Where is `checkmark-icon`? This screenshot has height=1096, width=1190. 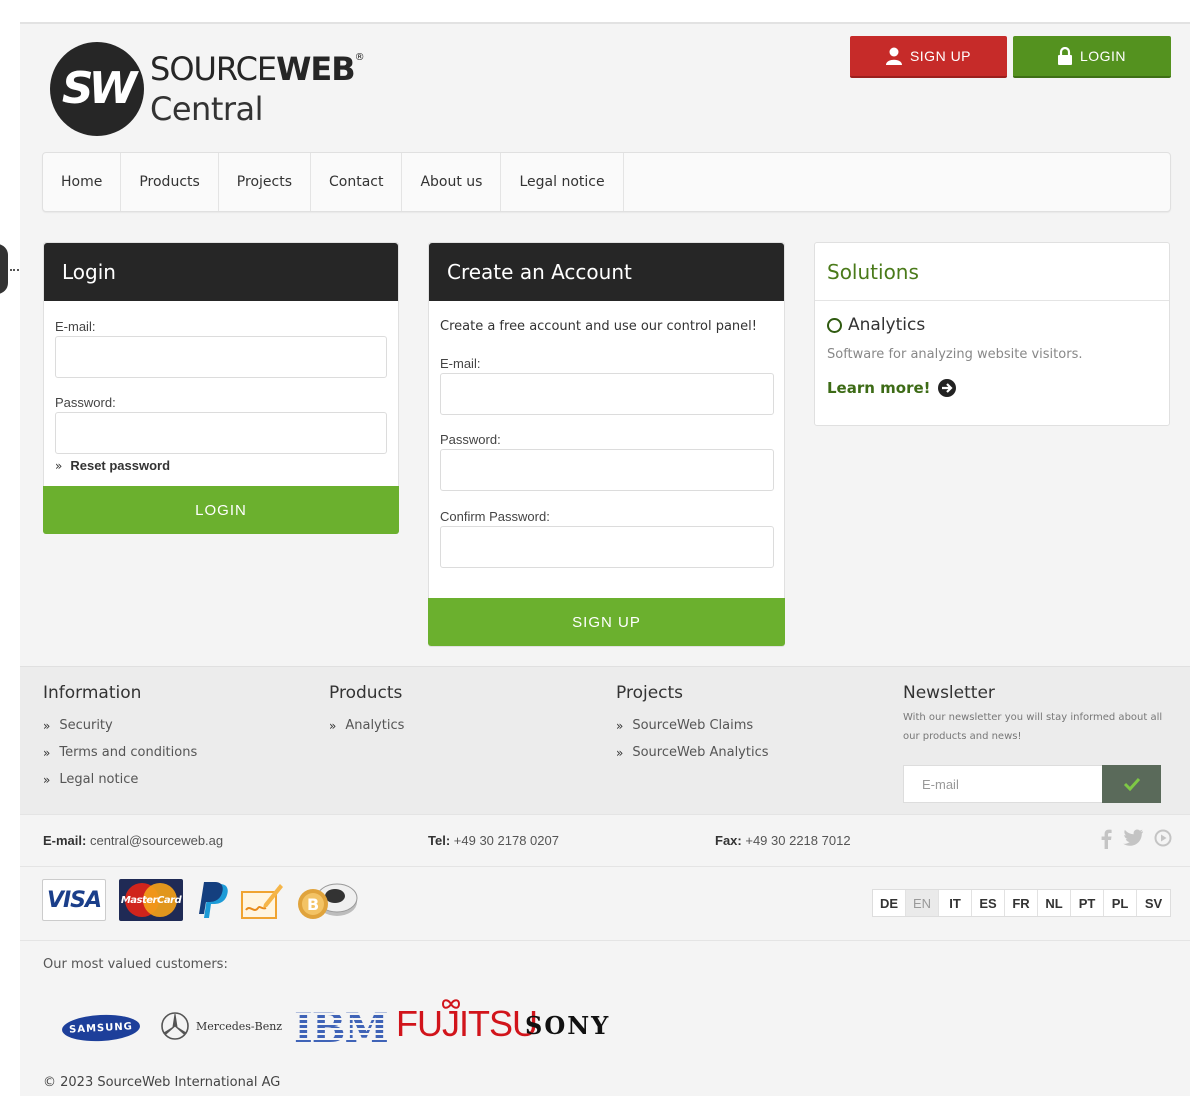
checkmark-icon is located at coordinates (1131, 784).